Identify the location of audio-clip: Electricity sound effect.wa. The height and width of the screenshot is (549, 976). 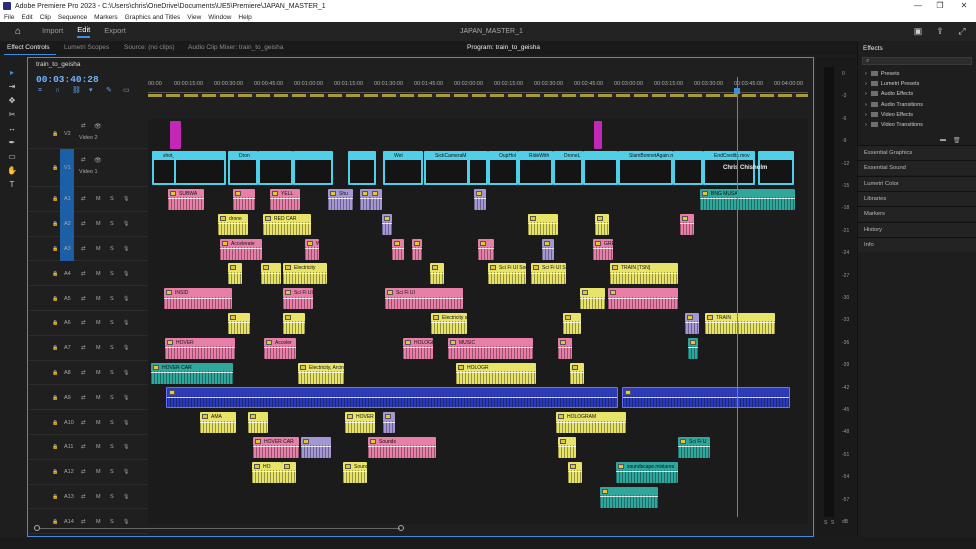
(449, 323).